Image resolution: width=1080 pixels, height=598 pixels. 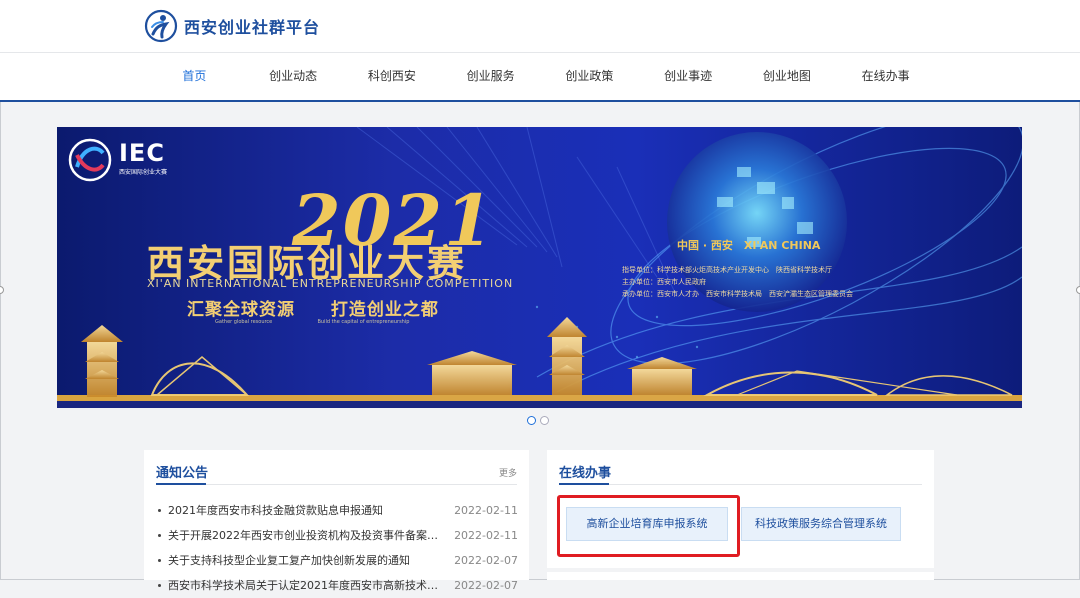 I want to click on banner-slogan-left-en: Gather global resource, so click(x=244, y=322).